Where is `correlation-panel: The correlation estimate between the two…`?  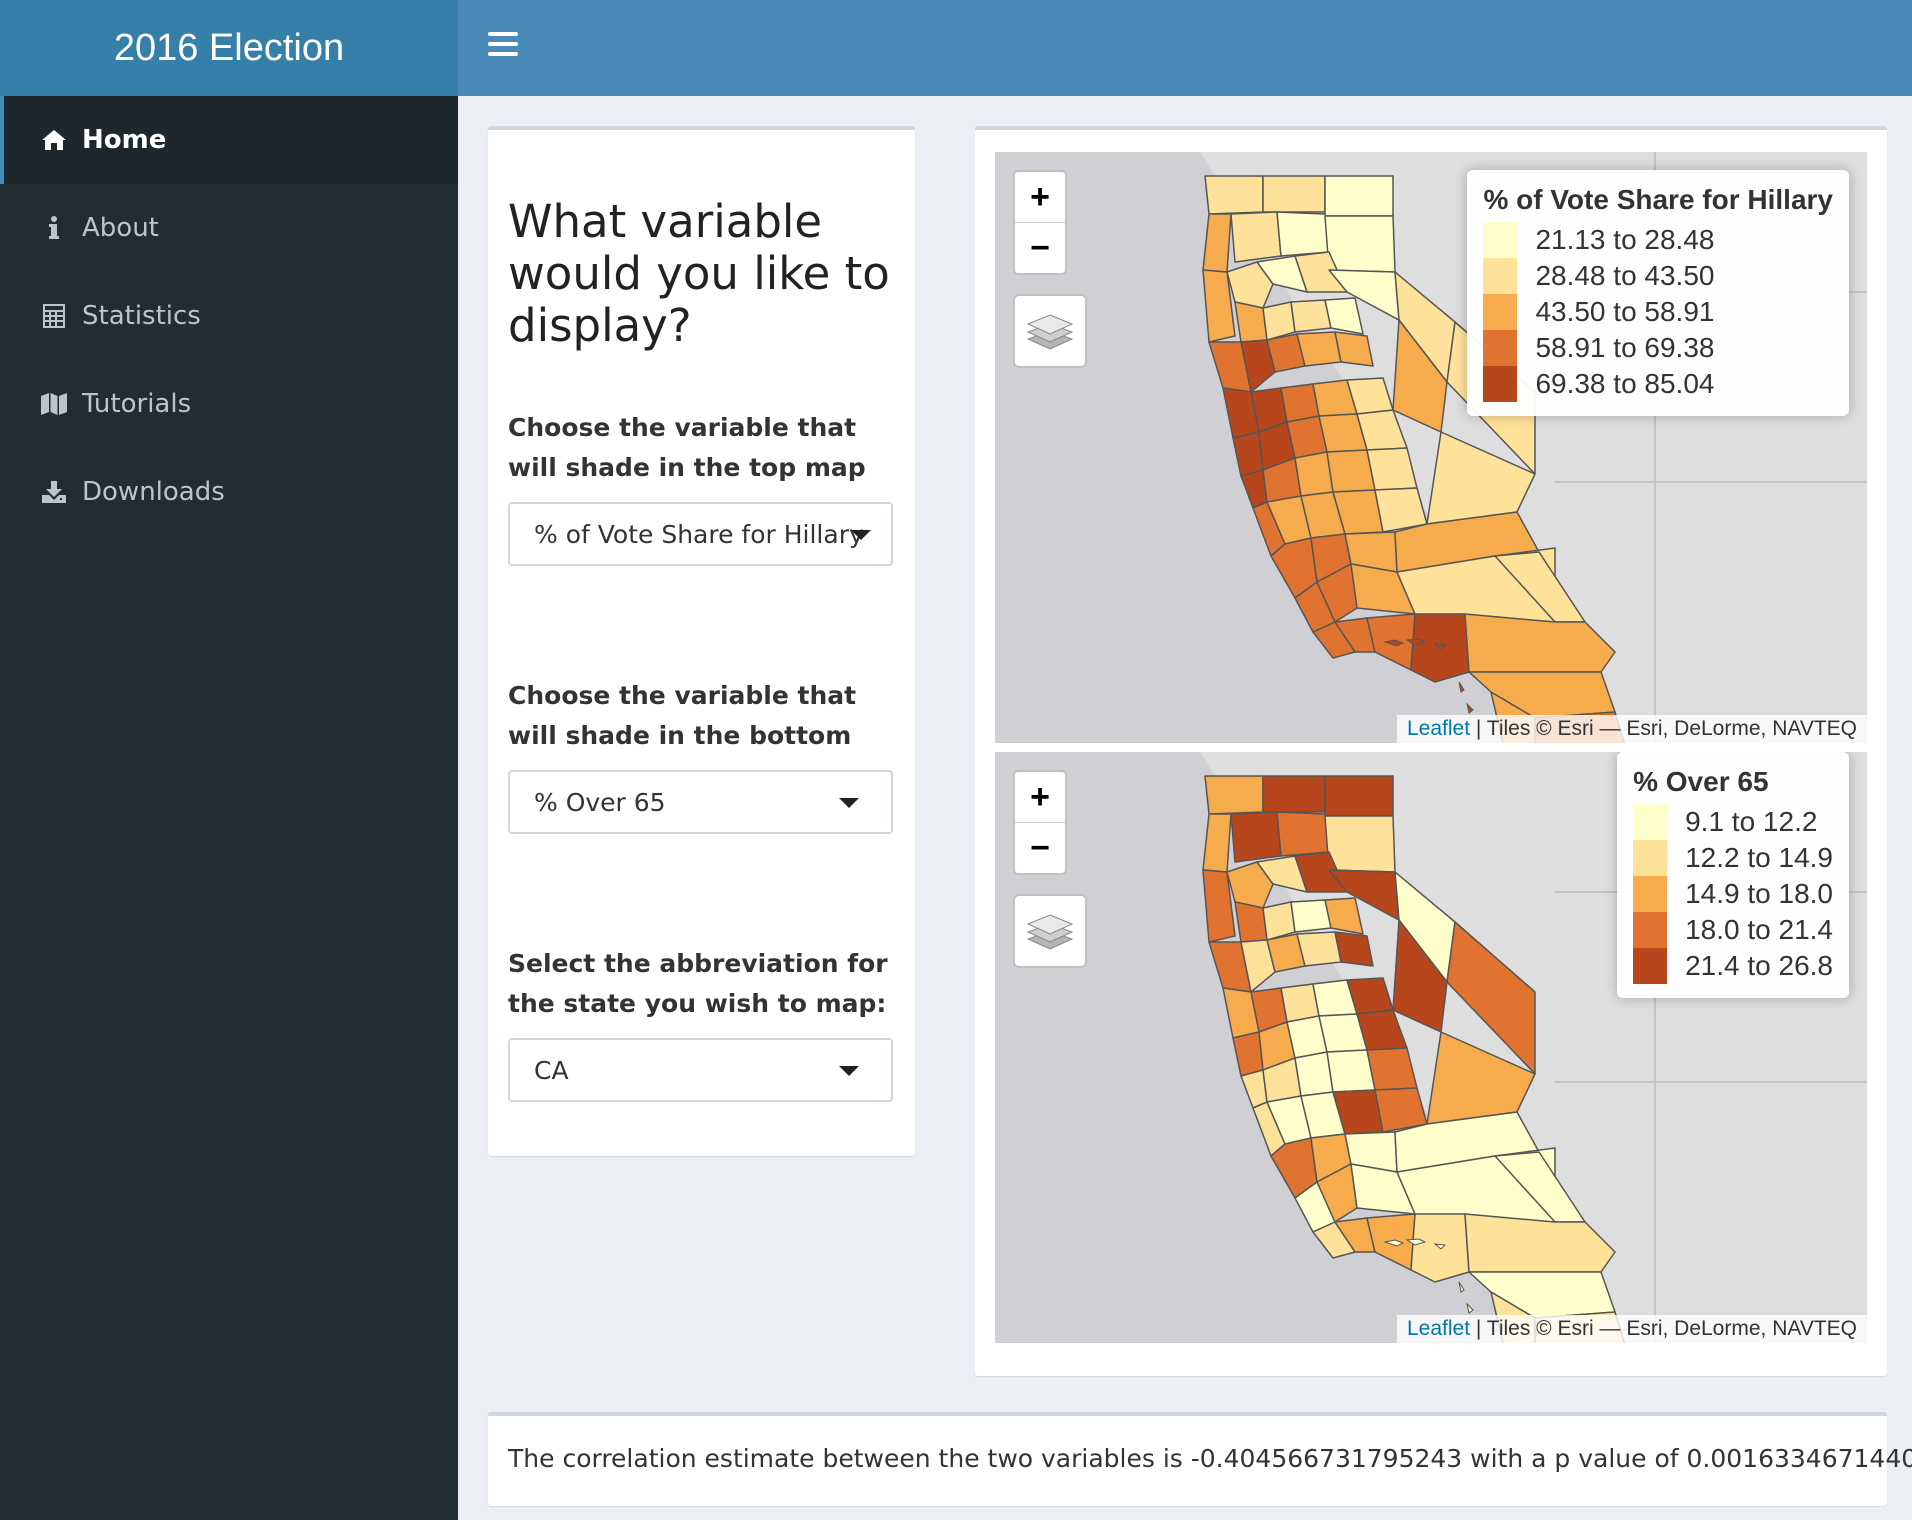
correlation-panel: The correlation estimate between the two… is located at coordinates (1200, 1459).